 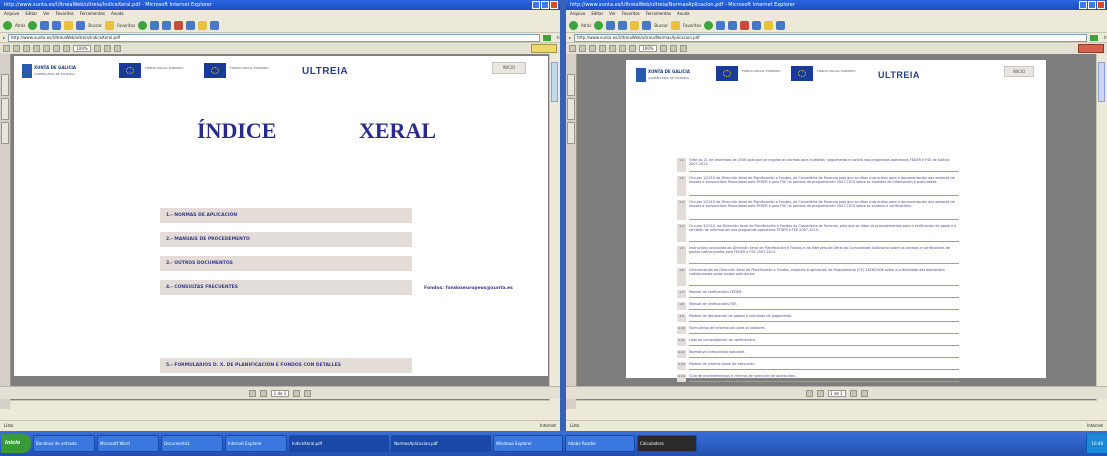 What do you see at coordinates (1096, 443) in the screenshot?
I see `system-tray-clock: 10:48` at bounding box center [1096, 443].